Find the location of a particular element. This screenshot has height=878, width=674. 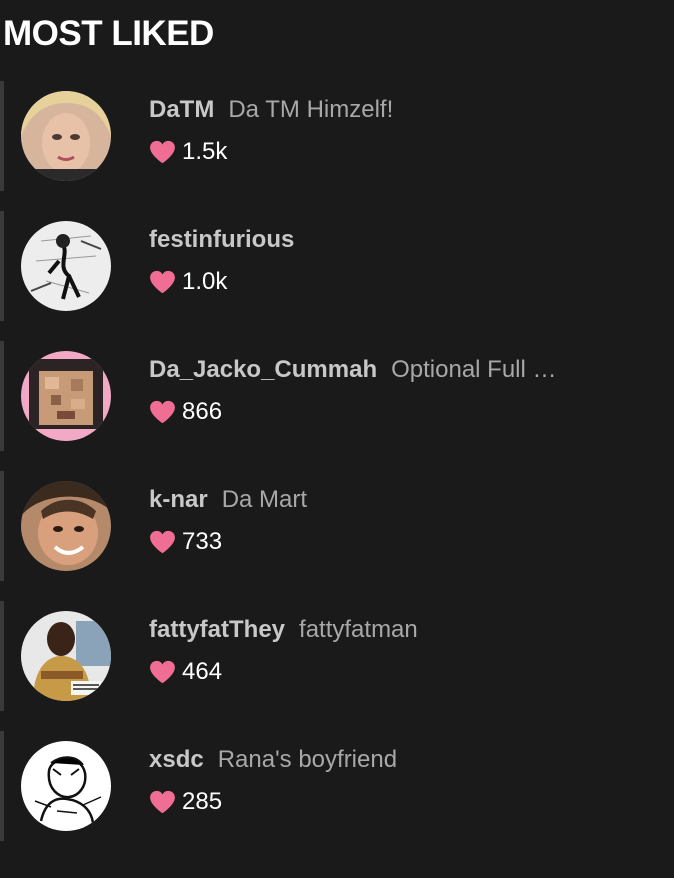

username: festinfurious is located at coordinates (221, 239).